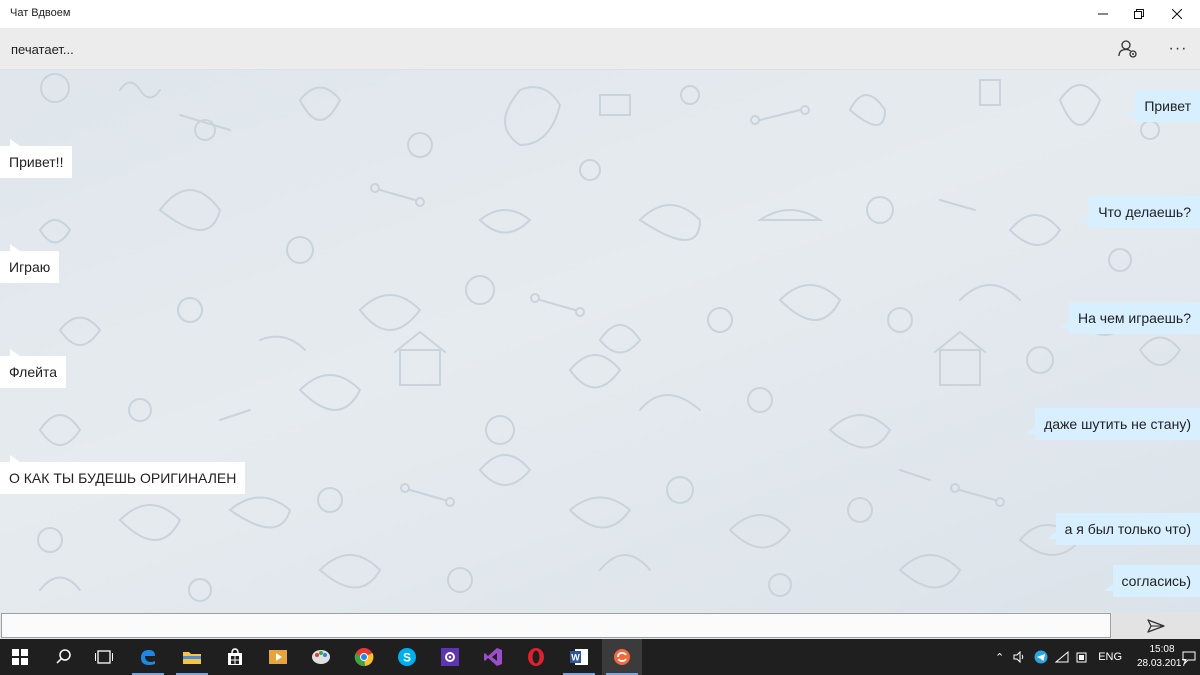 The image size is (1200, 675). I want to click on message-incoming: О КАК ТЫ БУДЕШЬ ОРИГИНАЛЕН, so click(123, 474).